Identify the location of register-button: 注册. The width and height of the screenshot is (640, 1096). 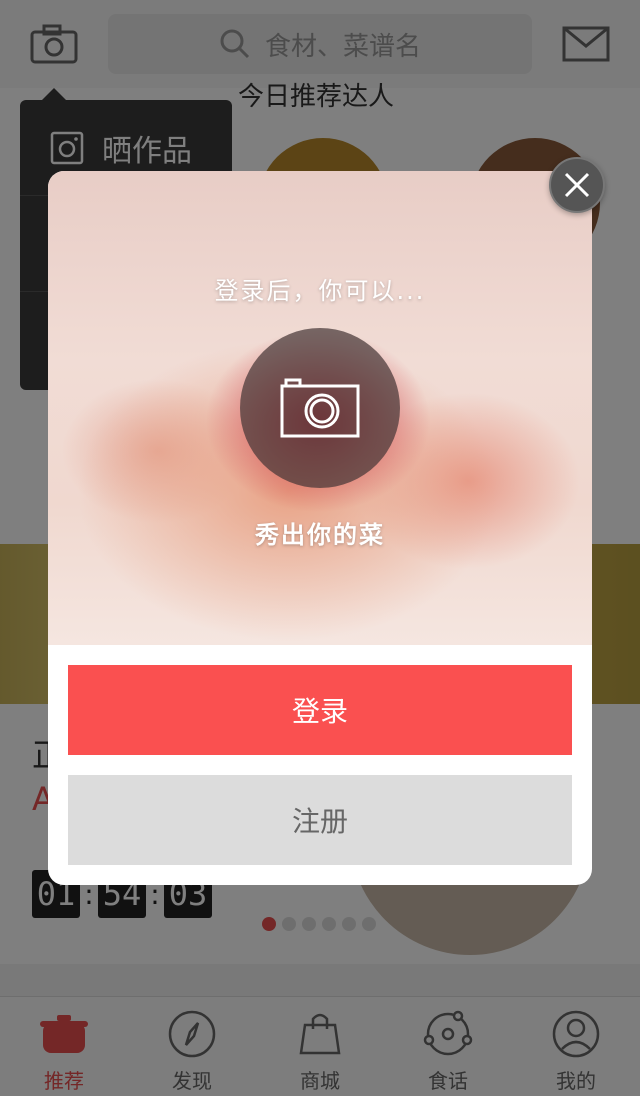
(320, 820).